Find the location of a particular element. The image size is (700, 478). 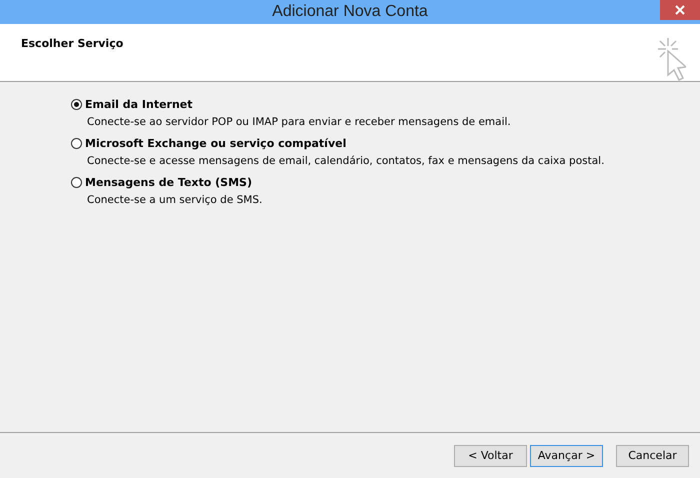

dialog-button: Avançar > is located at coordinates (566, 455).